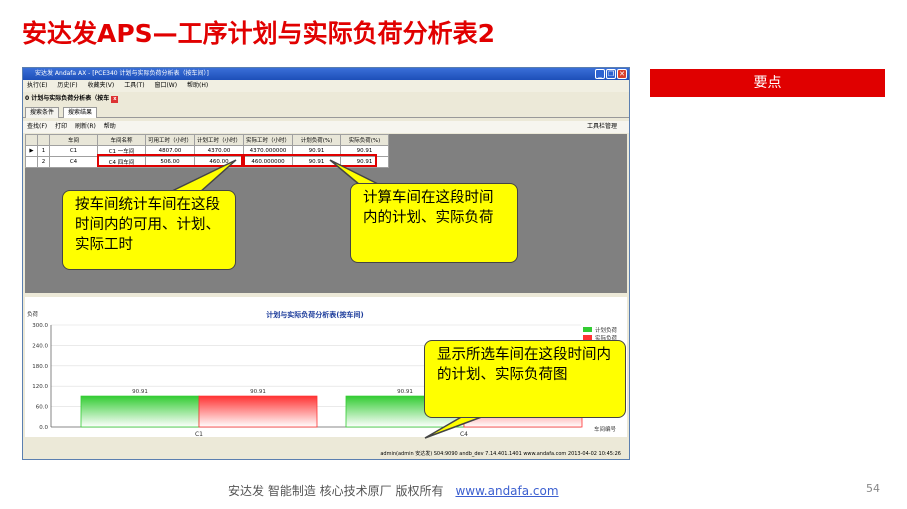 The image size is (907, 509). I want to click on callout-left: 按车间统计车间在这段时间内的可用、计划、实际工时, so click(149, 230).